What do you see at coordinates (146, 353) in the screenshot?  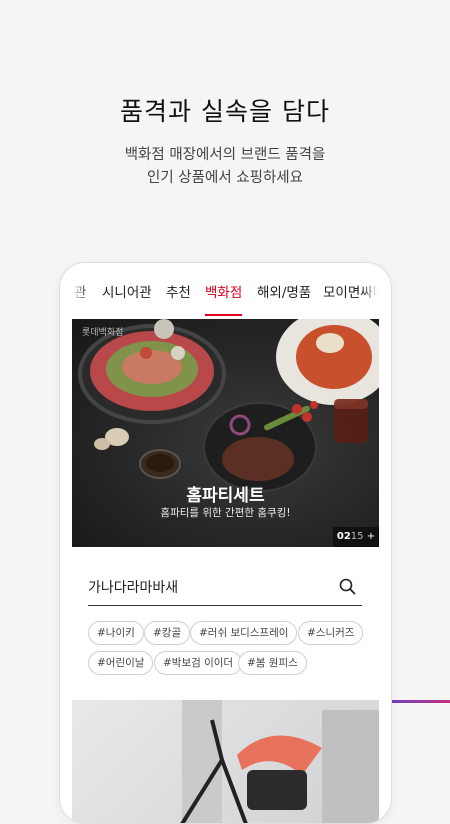 I see `chili-slice` at bounding box center [146, 353].